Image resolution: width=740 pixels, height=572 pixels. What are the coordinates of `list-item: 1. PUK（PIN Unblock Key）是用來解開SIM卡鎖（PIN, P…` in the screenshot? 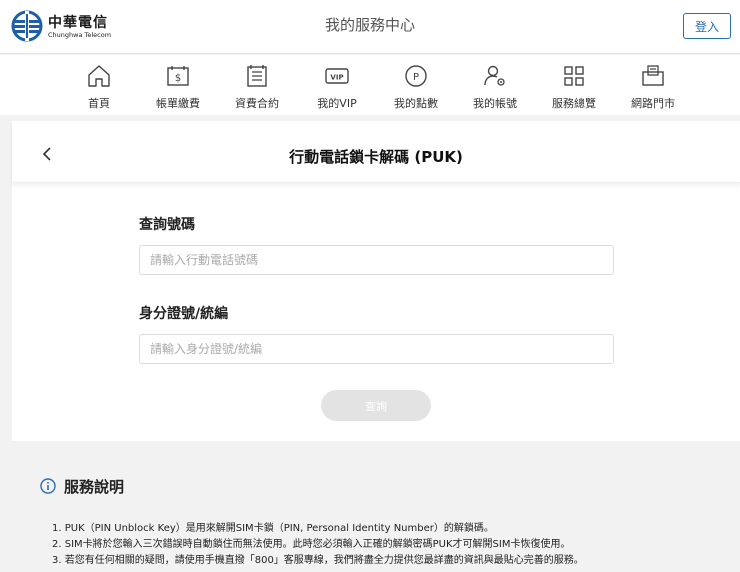 It's located at (273, 528).